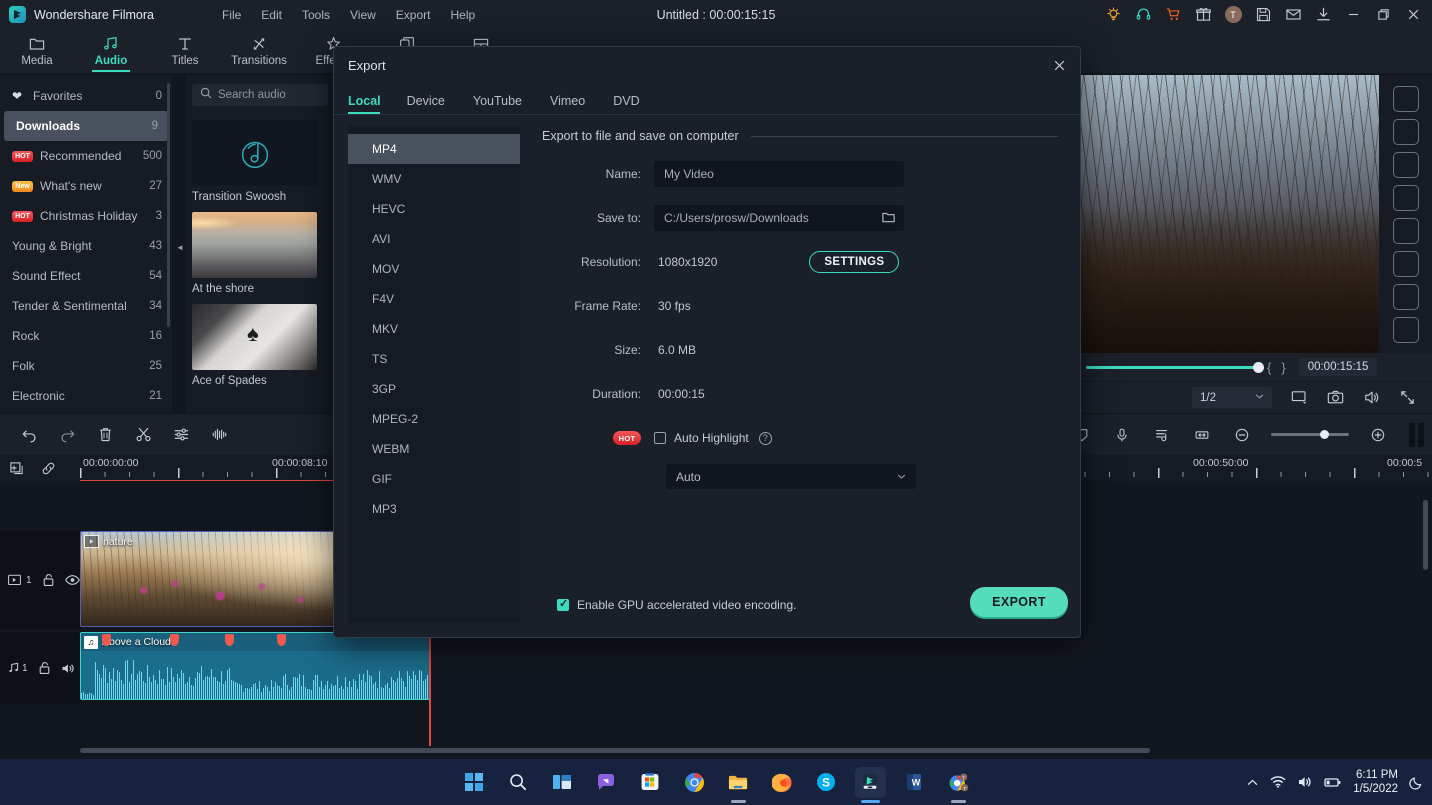  Describe the element at coordinates (413, 15) in the screenshot. I see `menu-export: Export` at that location.